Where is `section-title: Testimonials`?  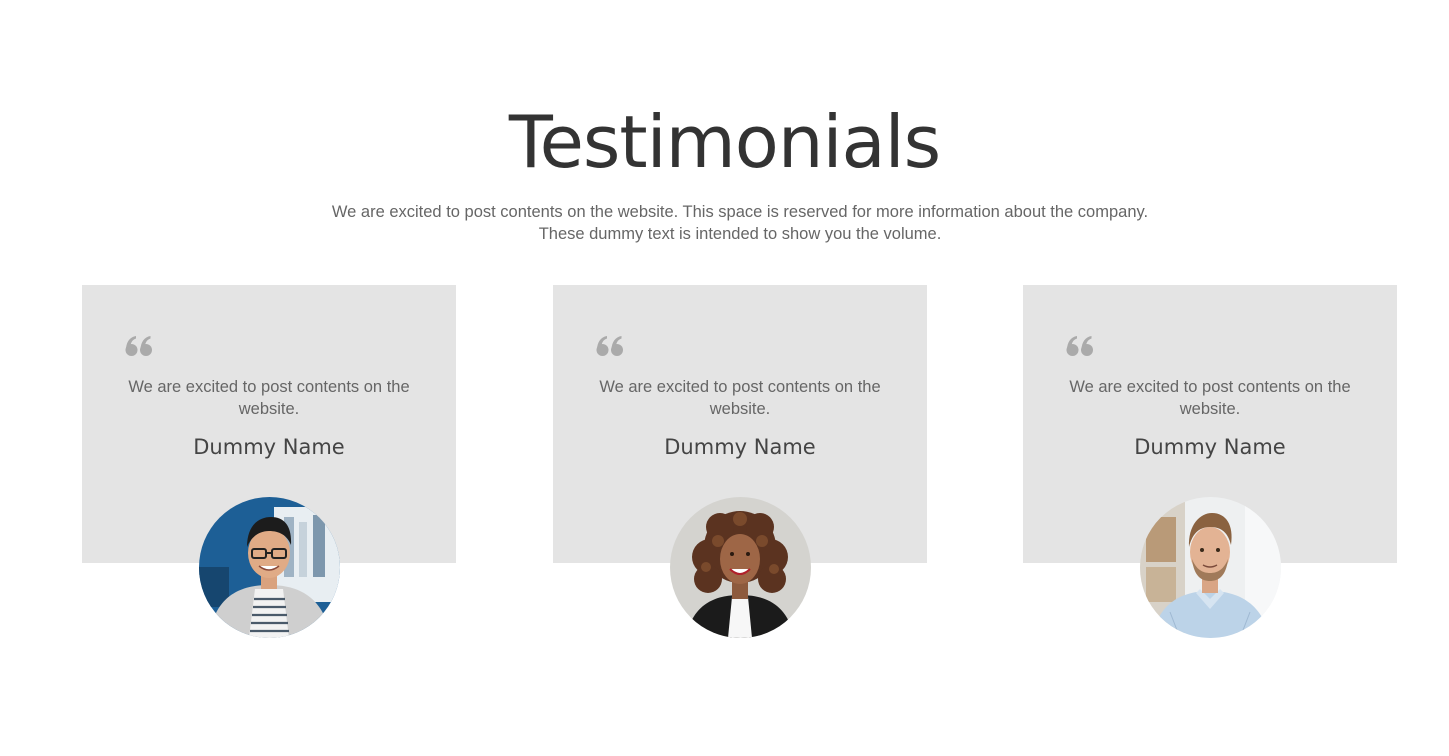 section-title: Testimonials is located at coordinates (724, 142).